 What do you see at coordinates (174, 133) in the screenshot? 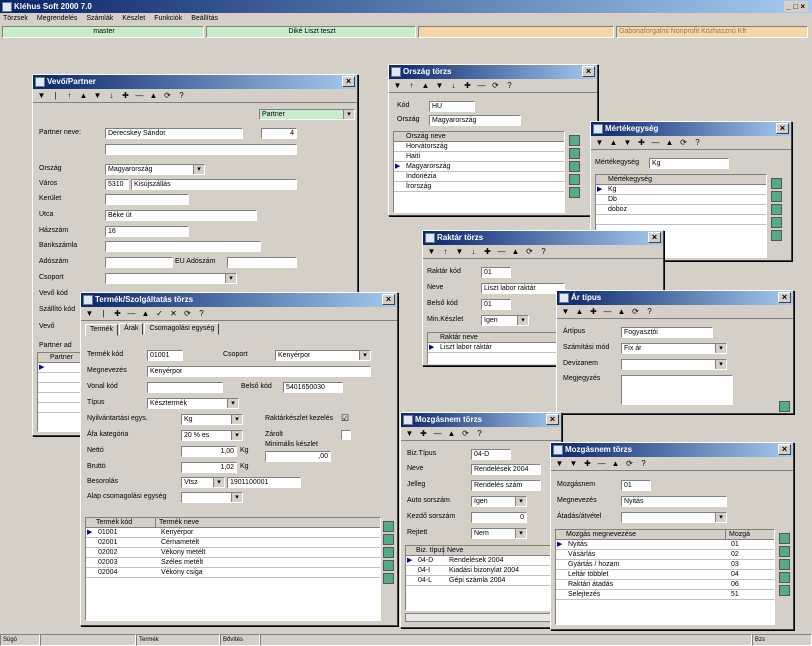
I see `partner-name-field: Derecskey Sándor` at bounding box center [174, 133].